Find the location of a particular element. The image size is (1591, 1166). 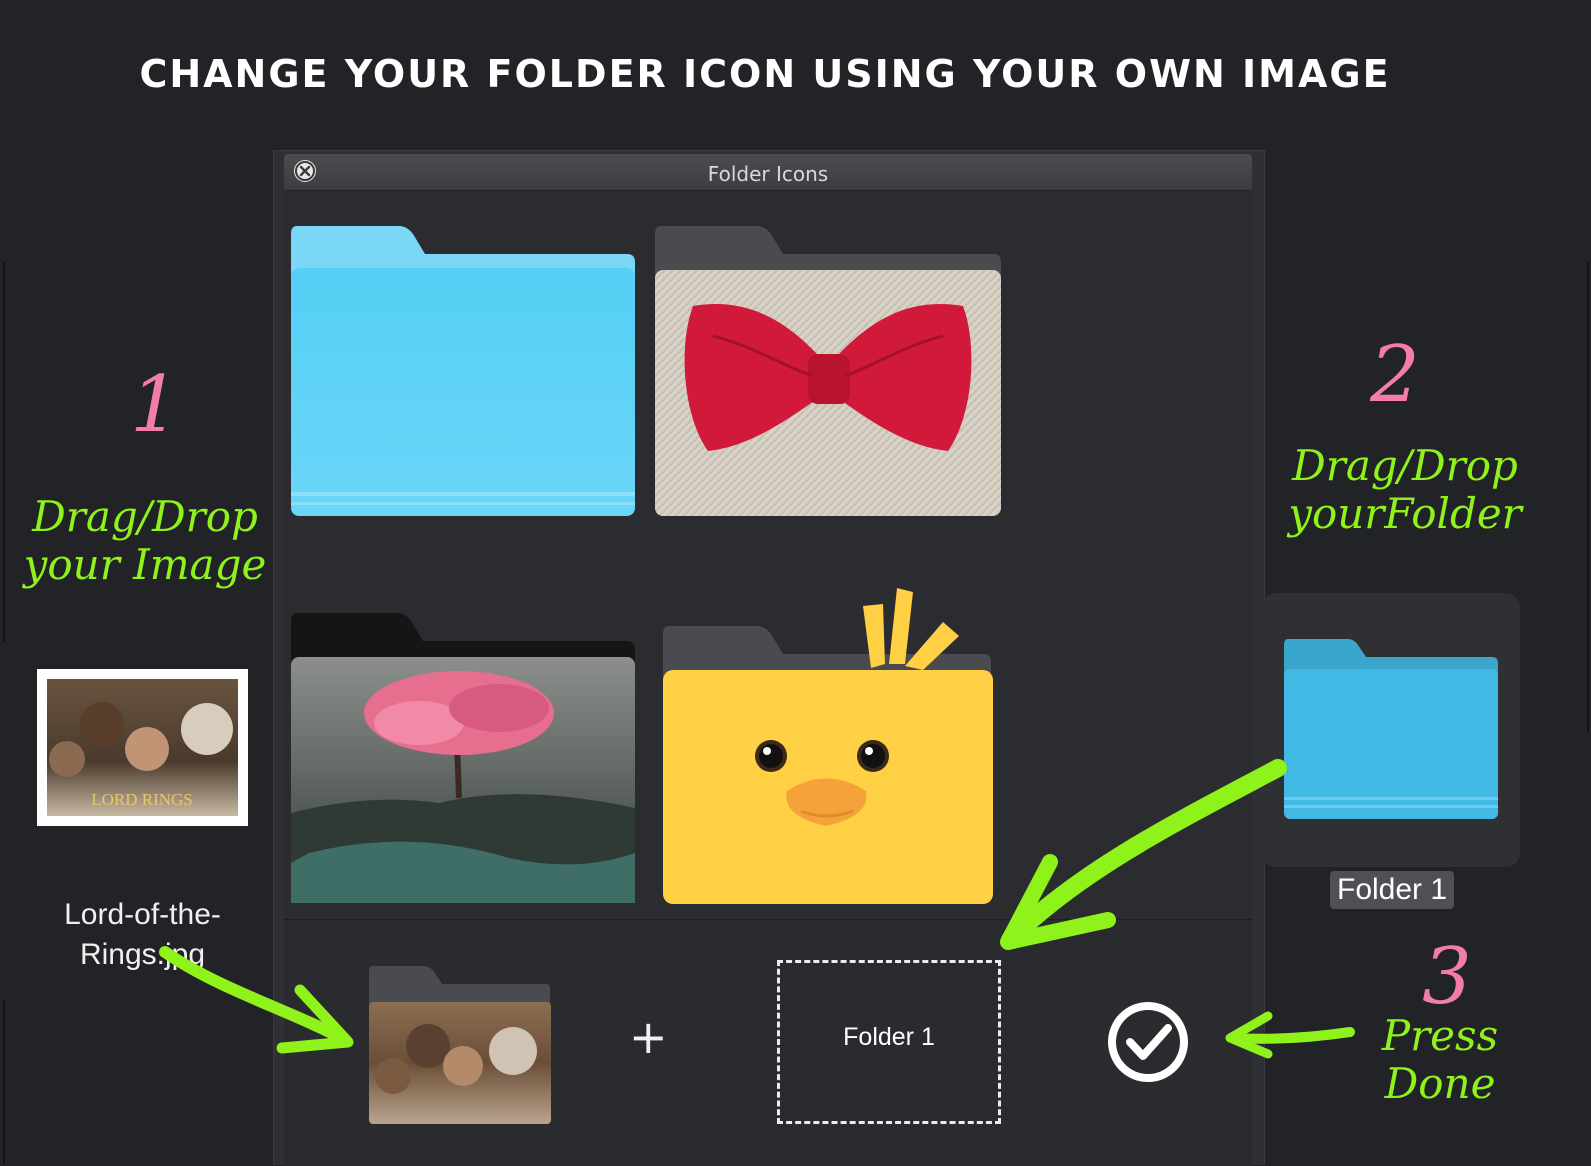

step-1-number: 1 is located at coordinates (155, 405).